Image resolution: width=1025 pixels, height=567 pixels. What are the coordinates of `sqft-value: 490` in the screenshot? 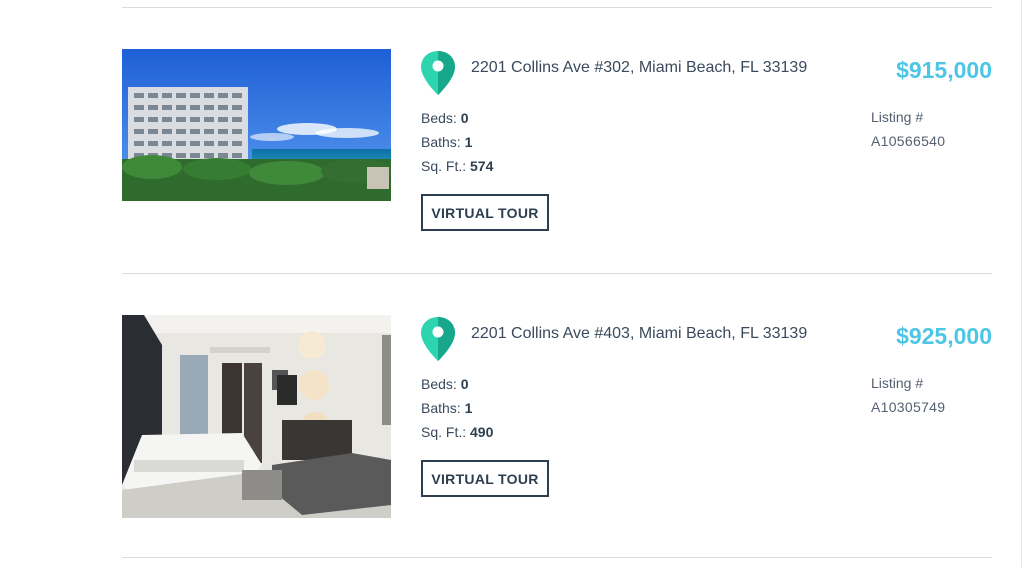 It's located at (482, 432).